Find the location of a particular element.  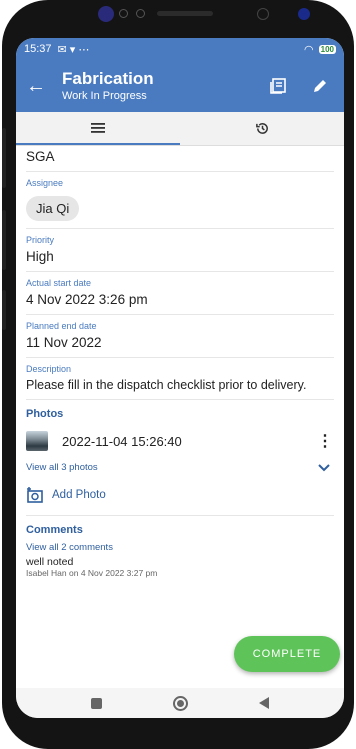

page-title: Fabrication is located at coordinates (108, 78).